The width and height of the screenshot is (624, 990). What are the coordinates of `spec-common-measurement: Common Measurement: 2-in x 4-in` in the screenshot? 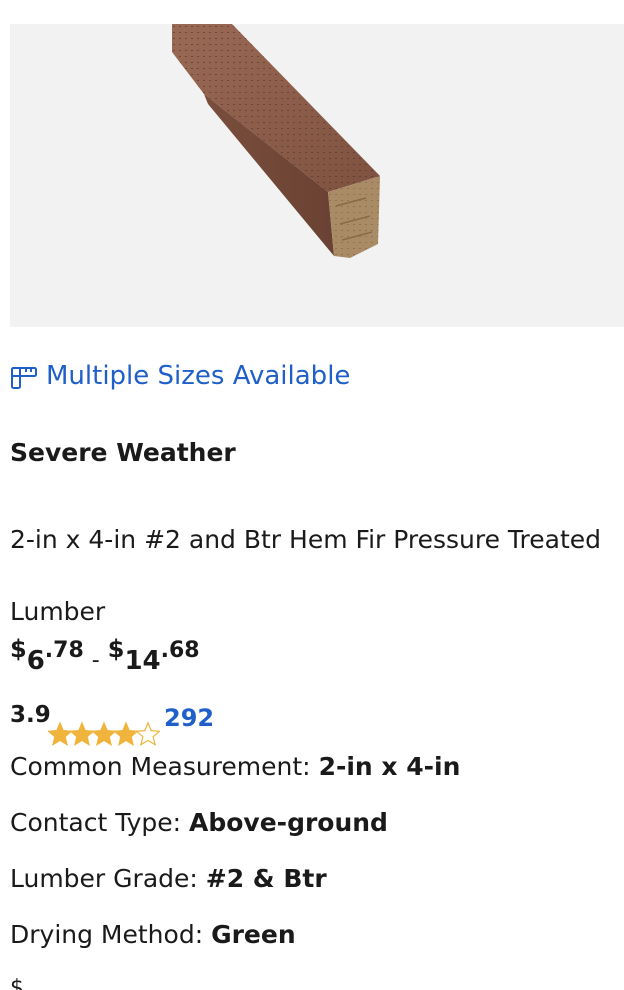 It's located at (235, 766).